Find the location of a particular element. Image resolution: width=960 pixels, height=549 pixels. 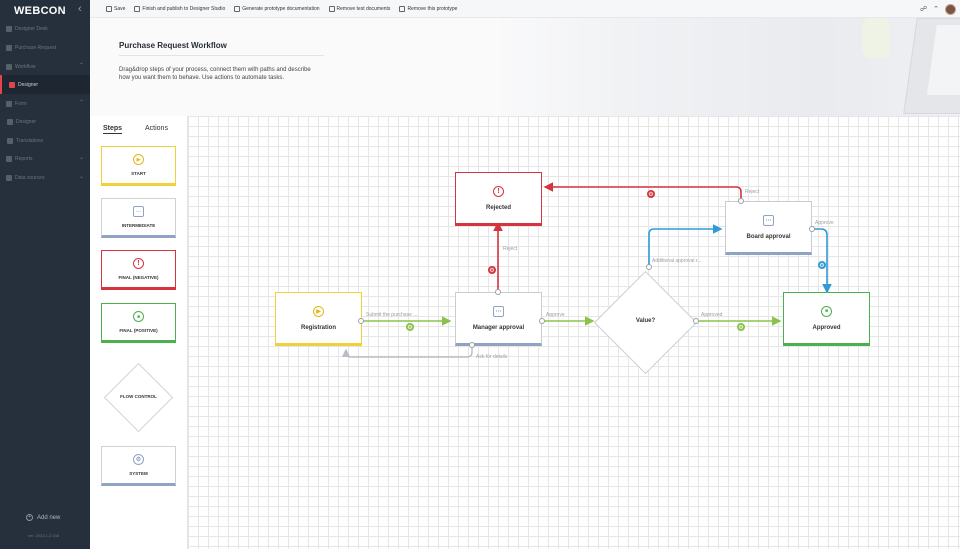

step-label: Approved is located at coordinates (826, 327).